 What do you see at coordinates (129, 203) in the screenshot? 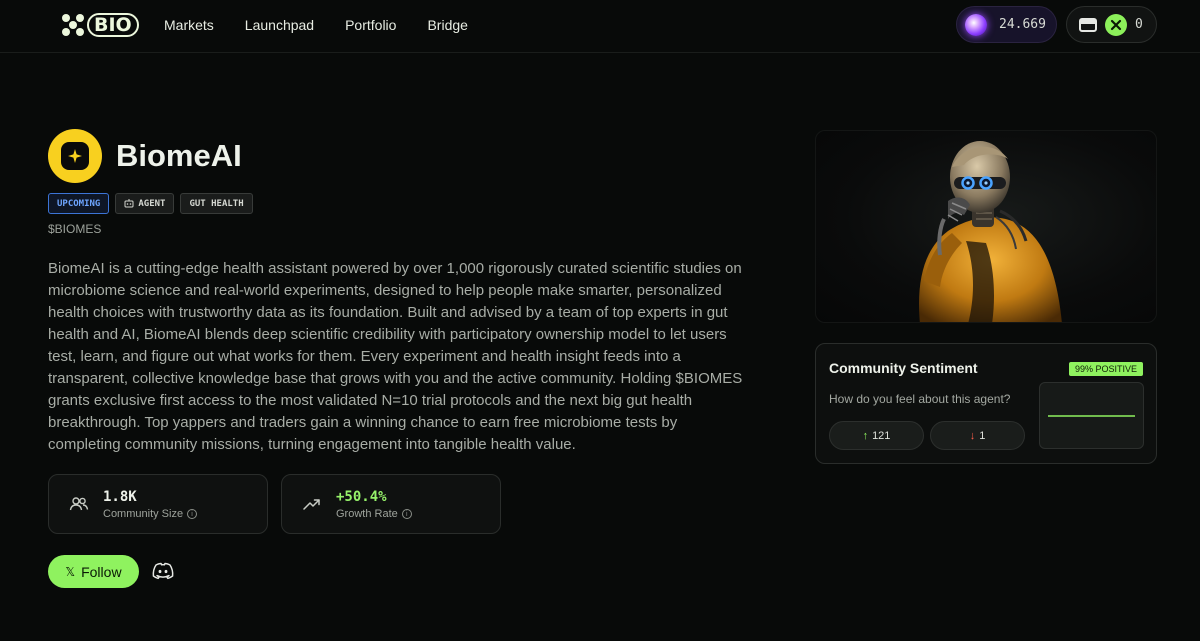
I see `robot-icon` at bounding box center [129, 203].